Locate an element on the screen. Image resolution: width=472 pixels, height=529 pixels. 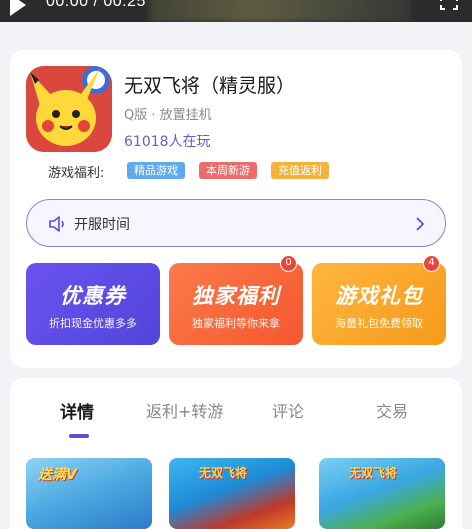
screenshot-caption: 送满V is located at coordinates (57, 475).